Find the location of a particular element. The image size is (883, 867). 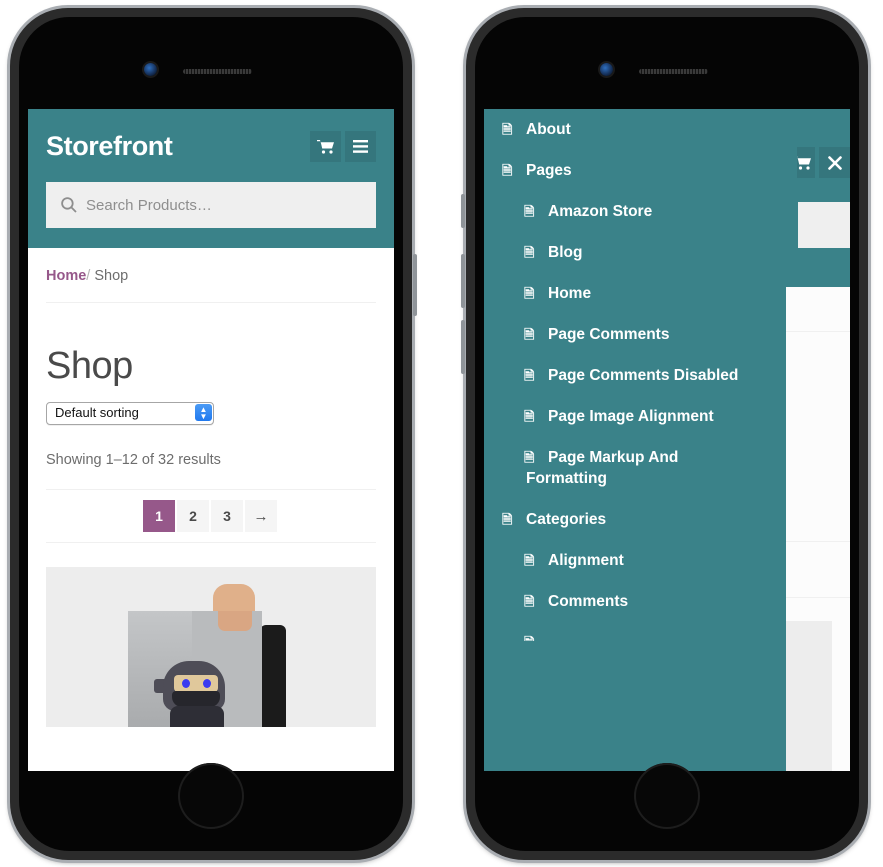

pagination-next-button: → is located at coordinates (261, 516).